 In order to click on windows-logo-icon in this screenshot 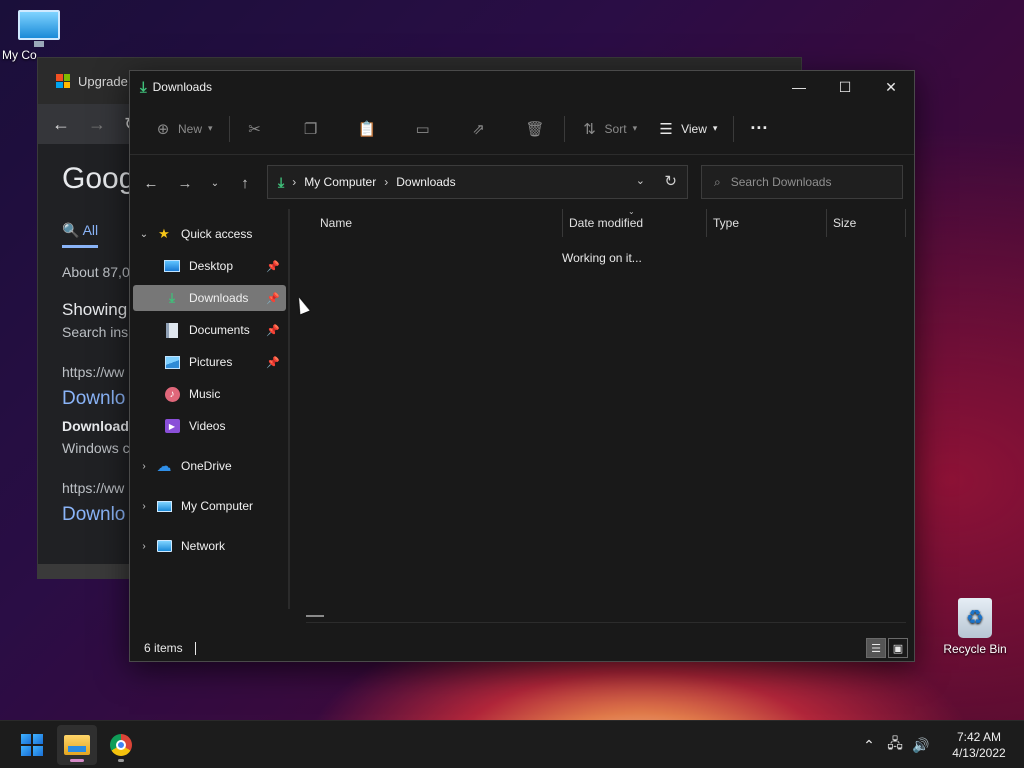, I will do `click(32, 745)`.